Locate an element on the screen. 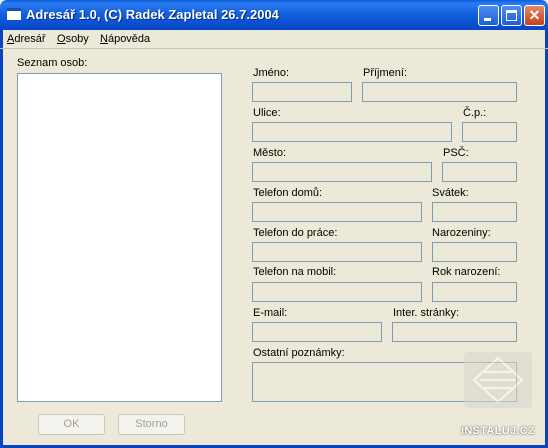  minimize-icon is located at coordinates (487, 19).